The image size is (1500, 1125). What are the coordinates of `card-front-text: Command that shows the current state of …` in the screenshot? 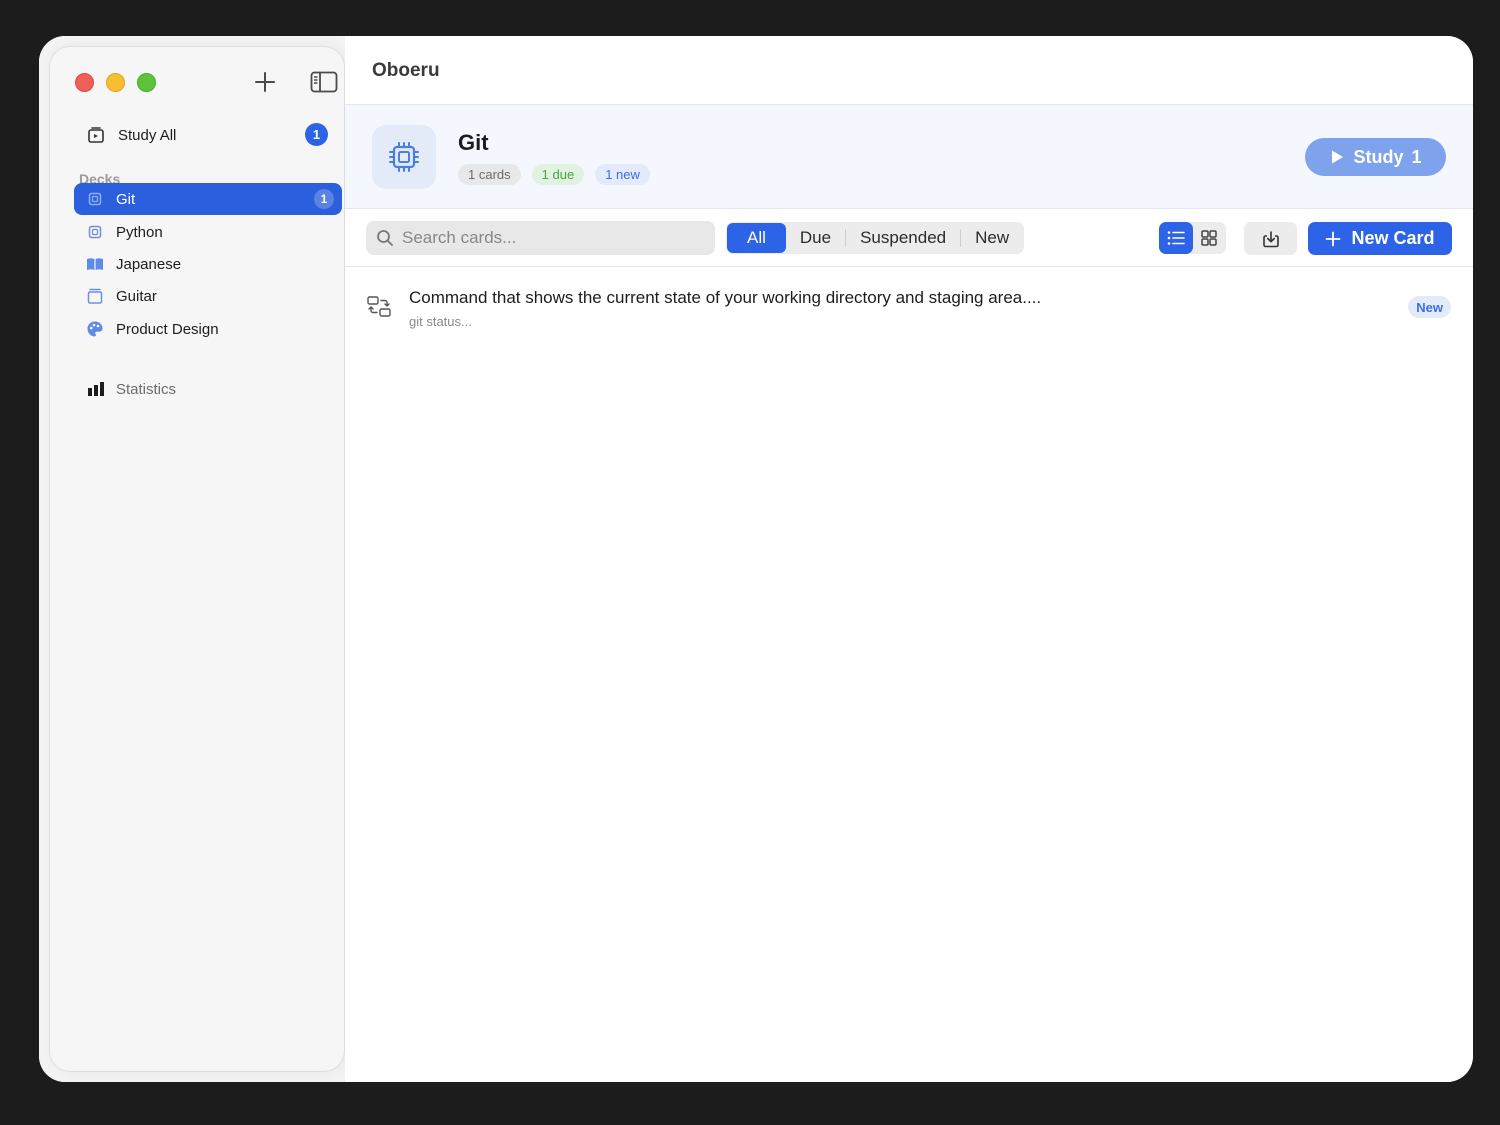 It's located at (725, 297).